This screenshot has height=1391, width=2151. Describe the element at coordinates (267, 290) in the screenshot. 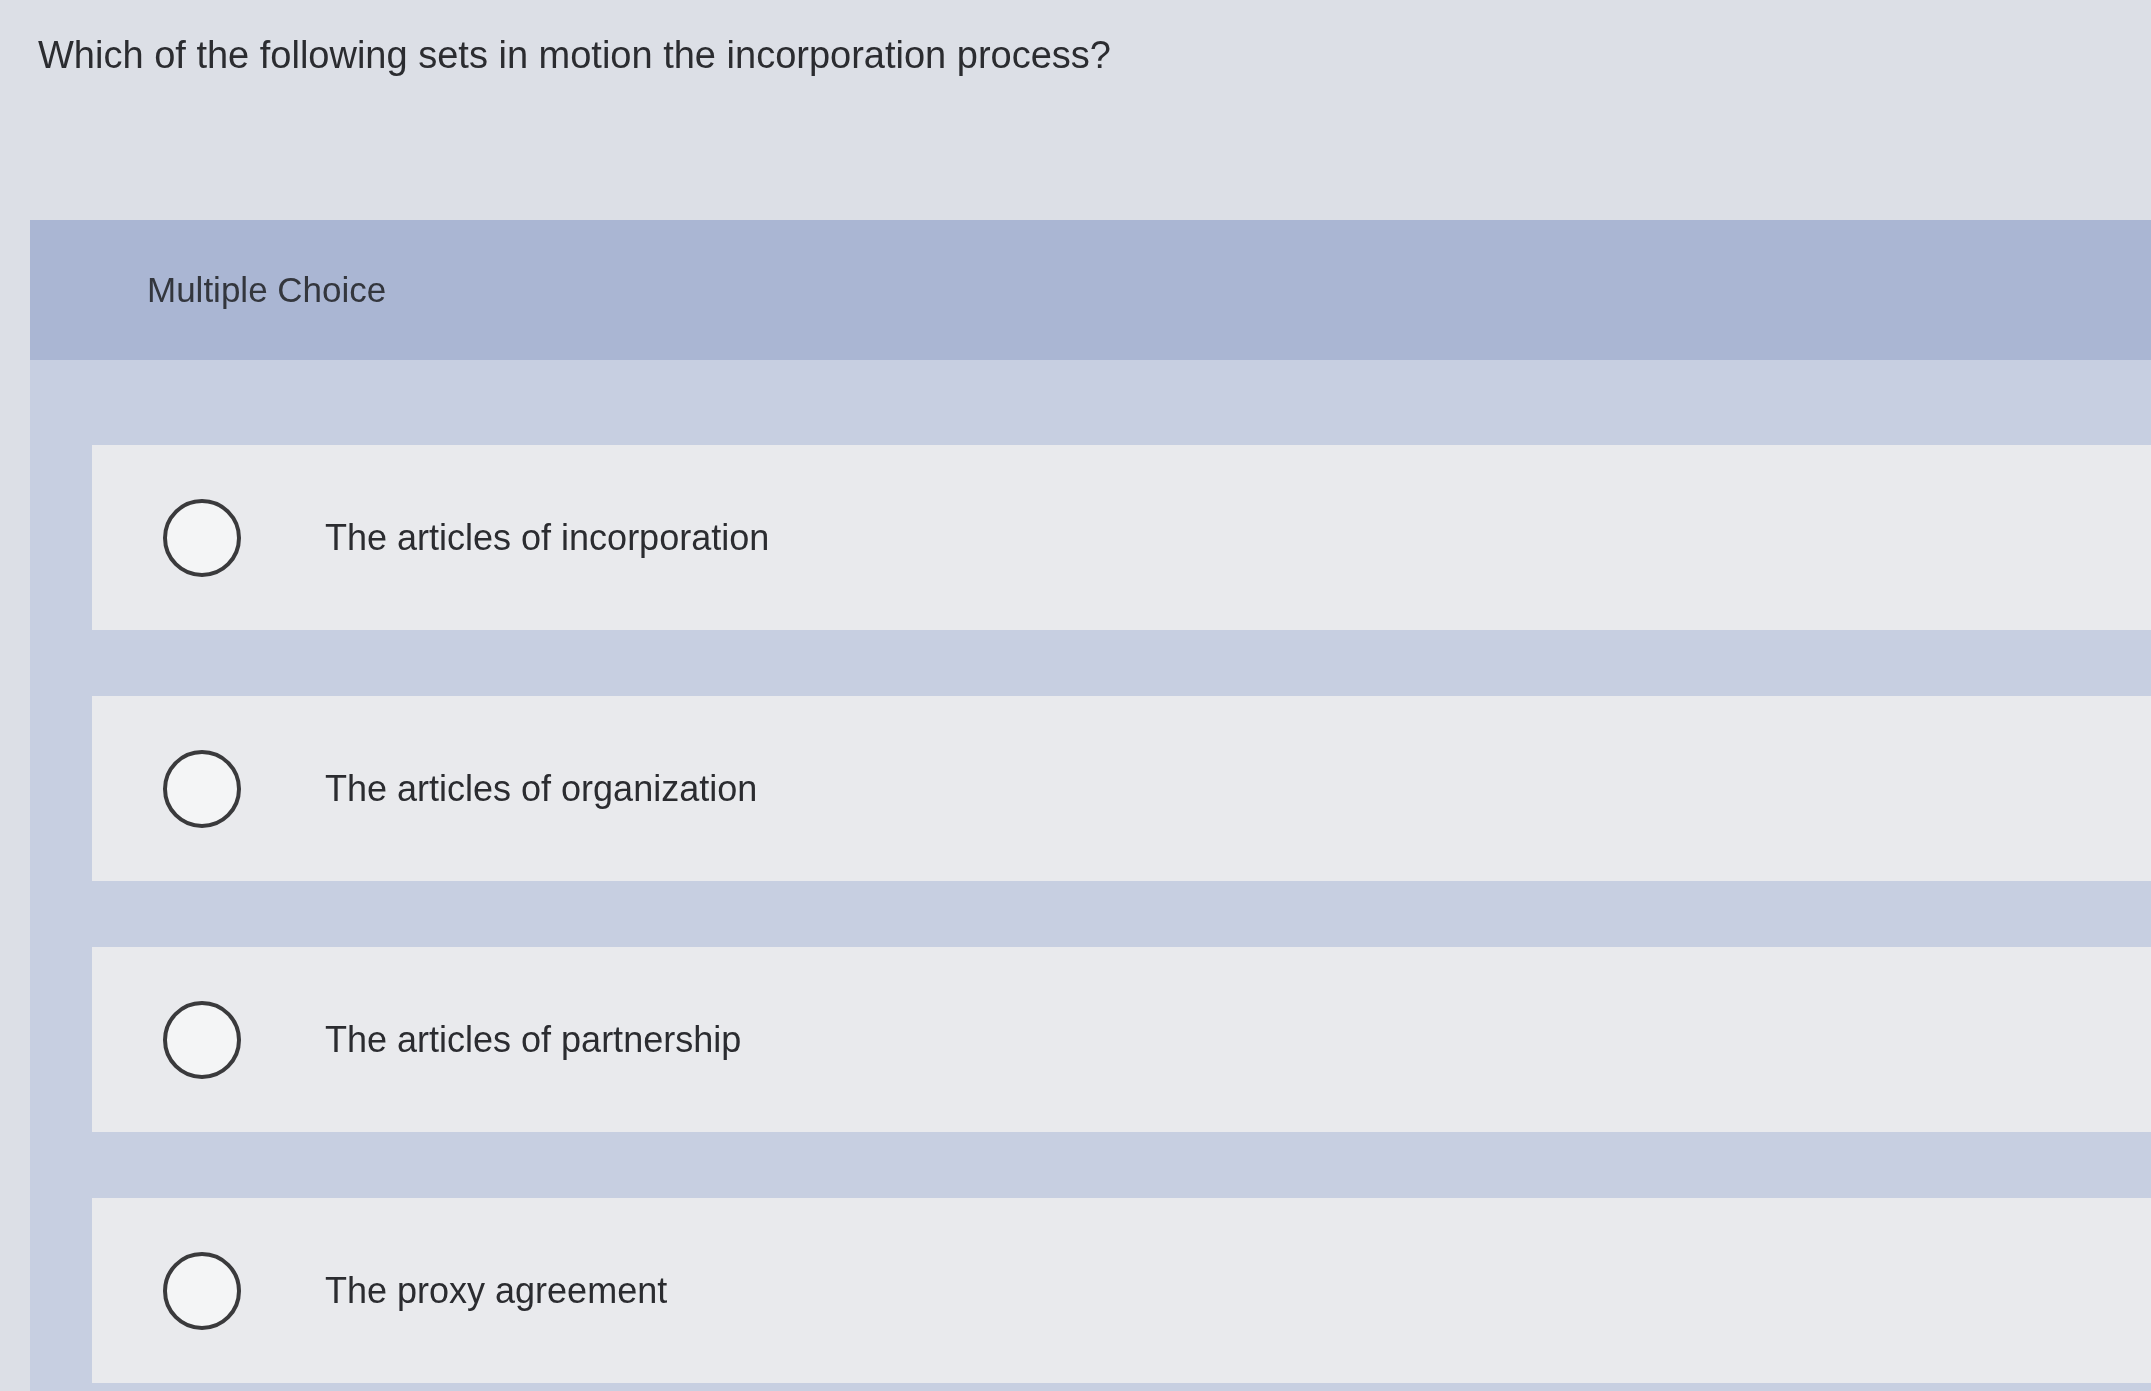

I see `question-type-label: Multiple Choice` at that location.